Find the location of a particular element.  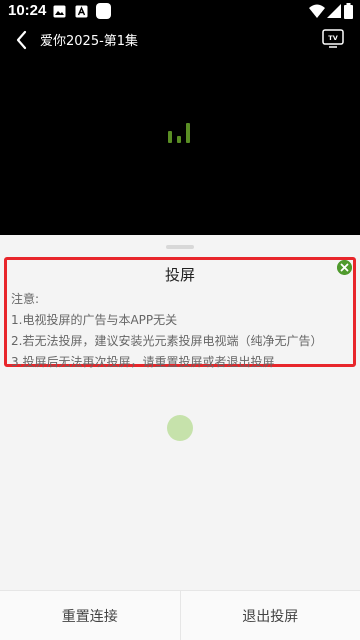

searching-indicator is located at coordinates (180, 428).